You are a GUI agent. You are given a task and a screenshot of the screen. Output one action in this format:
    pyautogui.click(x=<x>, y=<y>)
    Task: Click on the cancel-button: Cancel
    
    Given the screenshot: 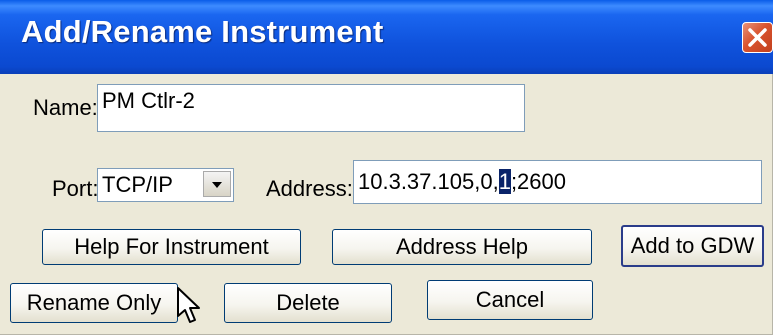 What is the action you would take?
    pyautogui.click(x=510, y=300)
    